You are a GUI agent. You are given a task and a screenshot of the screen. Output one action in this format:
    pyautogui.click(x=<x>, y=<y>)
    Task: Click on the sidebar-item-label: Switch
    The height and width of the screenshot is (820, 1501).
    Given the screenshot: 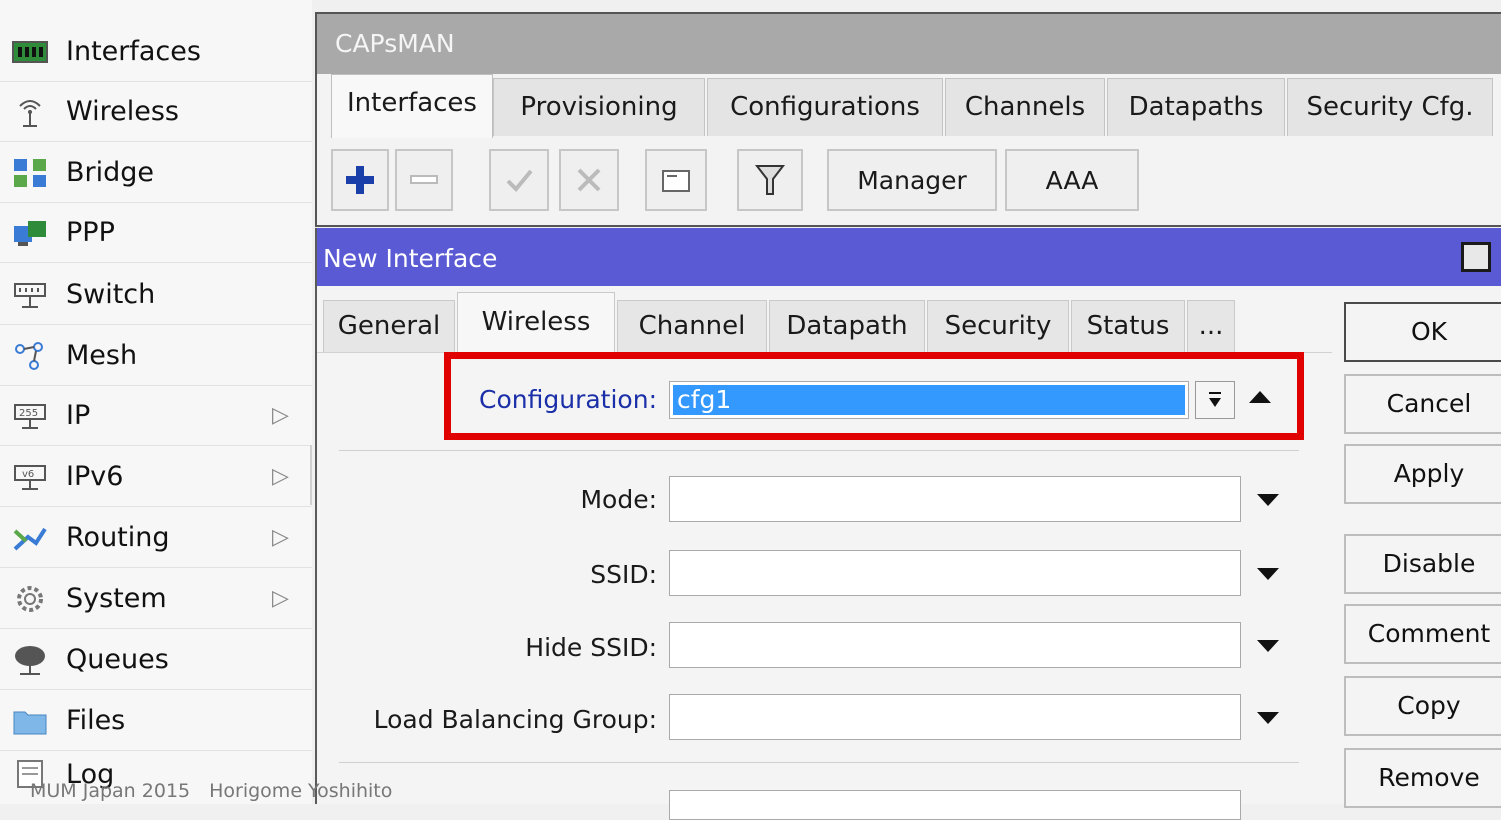 What is the action you would take?
    pyautogui.click(x=111, y=294)
    